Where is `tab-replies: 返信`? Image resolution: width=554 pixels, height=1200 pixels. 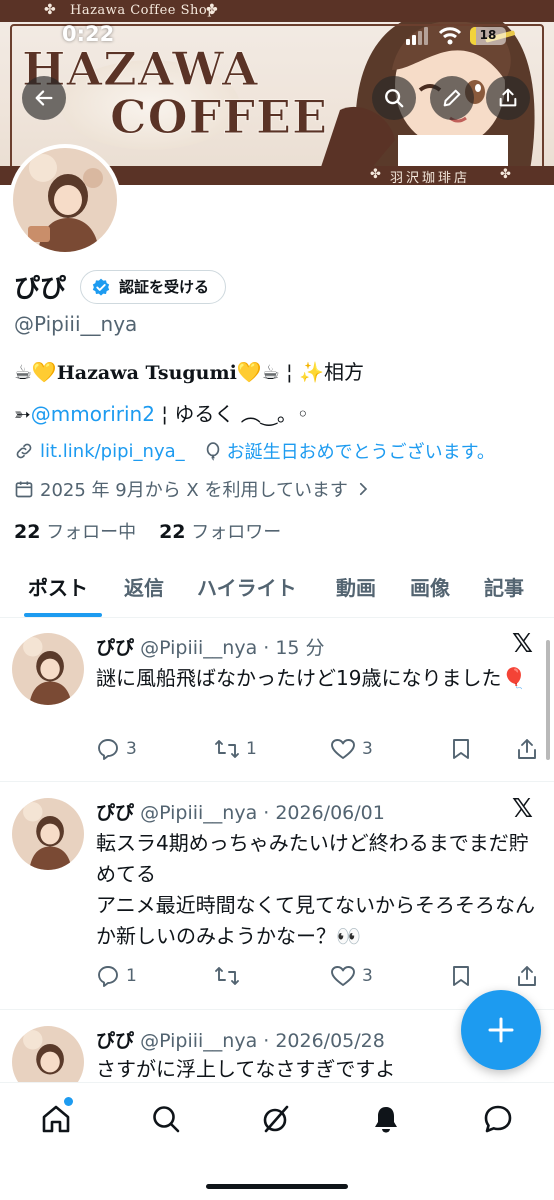 tab-replies: 返信 is located at coordinates (144, 586).